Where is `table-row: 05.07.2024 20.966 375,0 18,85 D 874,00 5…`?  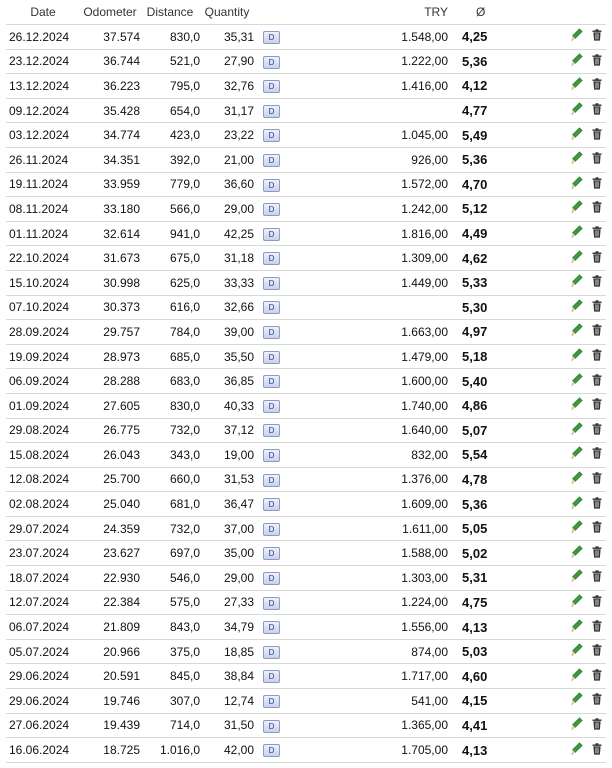
table-row: 05.07.2024 20.966 375,0 18,85 D 874,00 5… is located at coordinates (306, 652).